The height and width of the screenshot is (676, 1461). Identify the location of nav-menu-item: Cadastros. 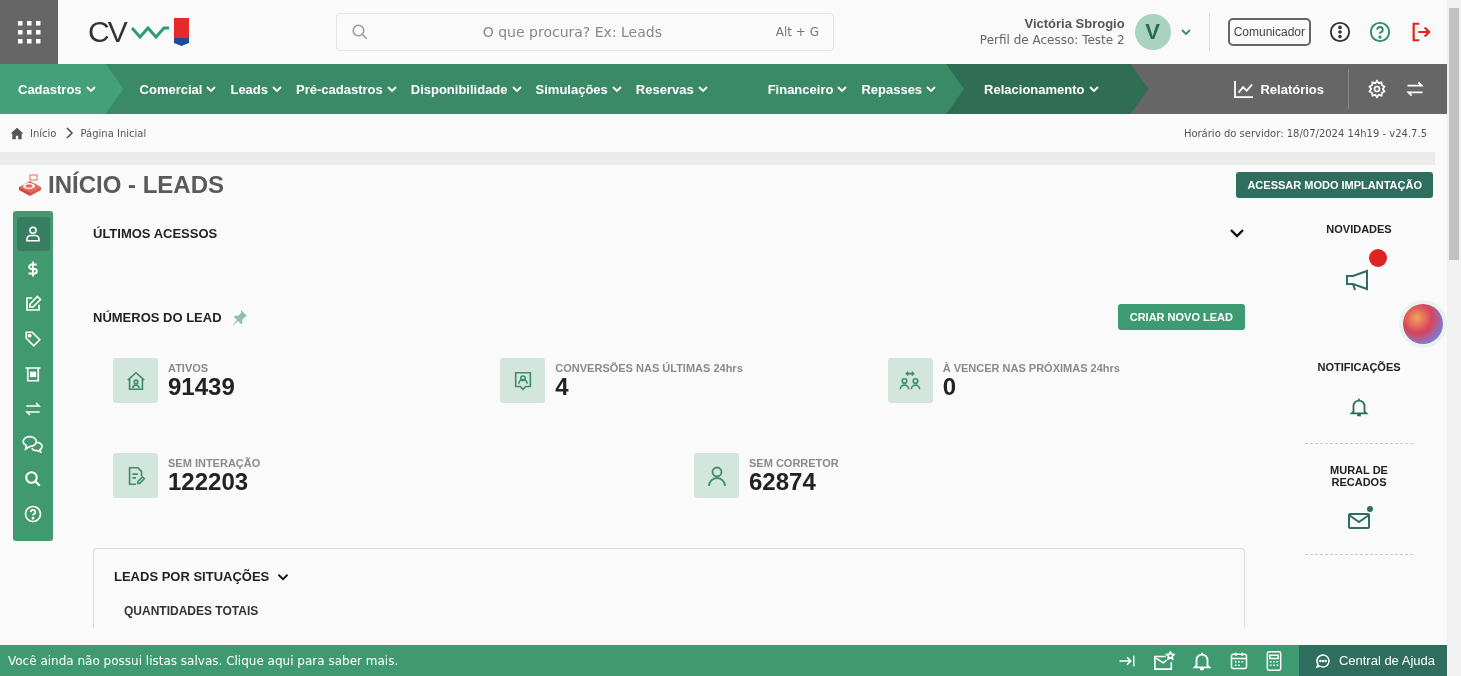
(57, 89).